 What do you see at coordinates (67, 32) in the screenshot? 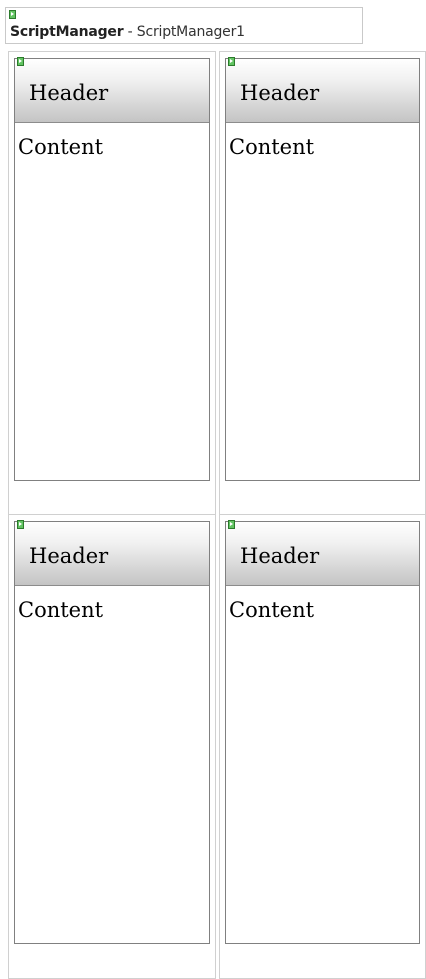
I see `control-type-name: ScriptManager` at bounding box center [67, 32].